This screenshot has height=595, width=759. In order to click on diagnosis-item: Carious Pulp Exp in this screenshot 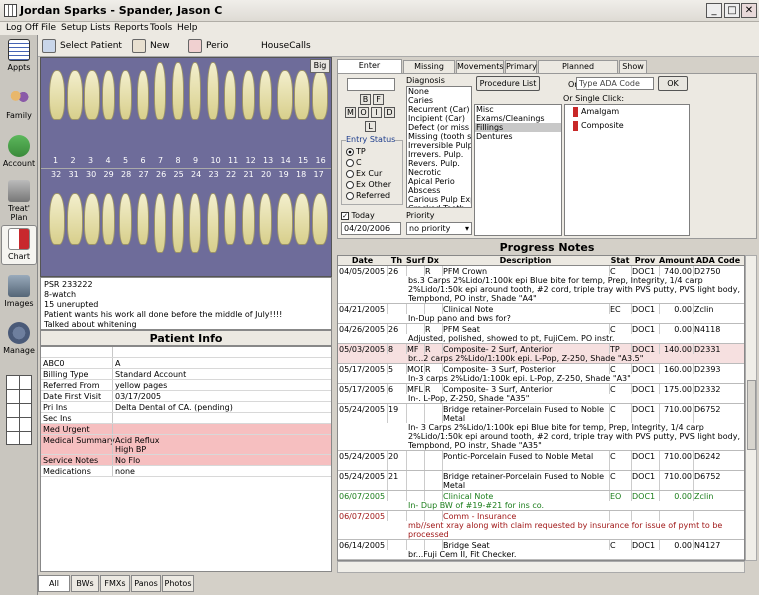, I will do `click(439, 199)`.